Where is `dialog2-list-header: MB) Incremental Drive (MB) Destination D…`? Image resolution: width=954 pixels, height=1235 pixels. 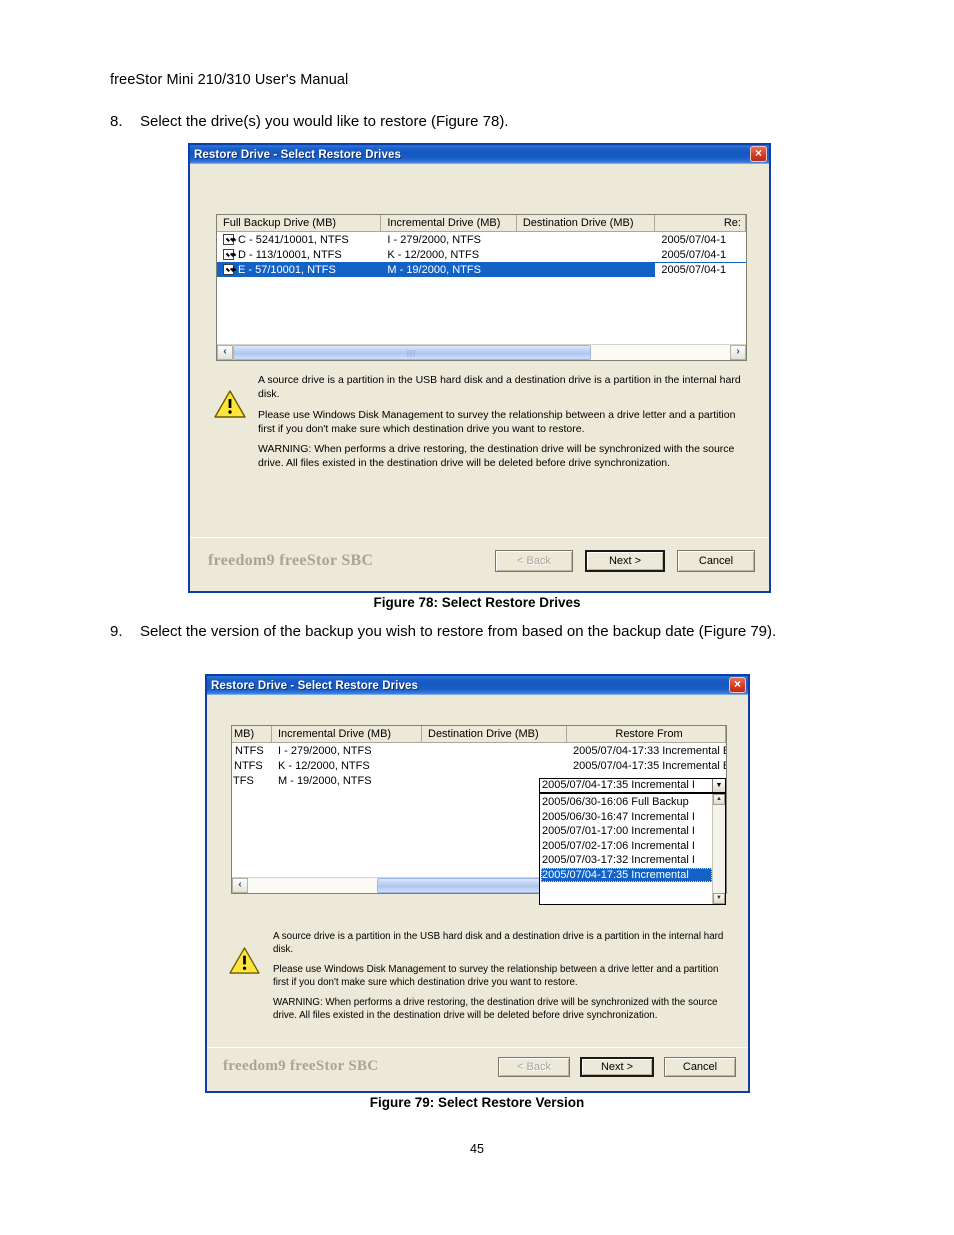 dialog2-list-header: MB) Incremental Drive (MB) Destination D… is located at coordinates (479, 734).